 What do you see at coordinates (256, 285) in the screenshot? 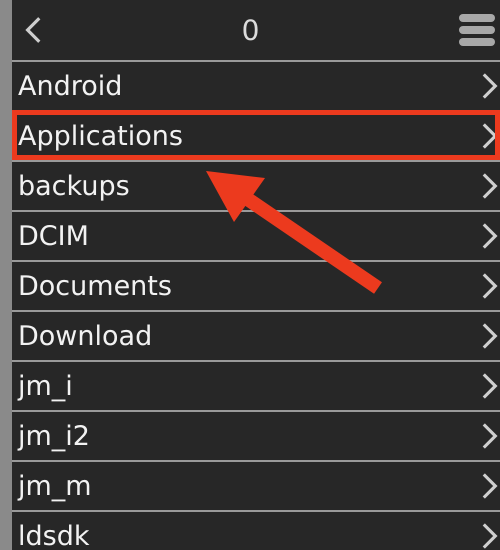
I see `folder-item: Documents` at bounding box center [256, 285].